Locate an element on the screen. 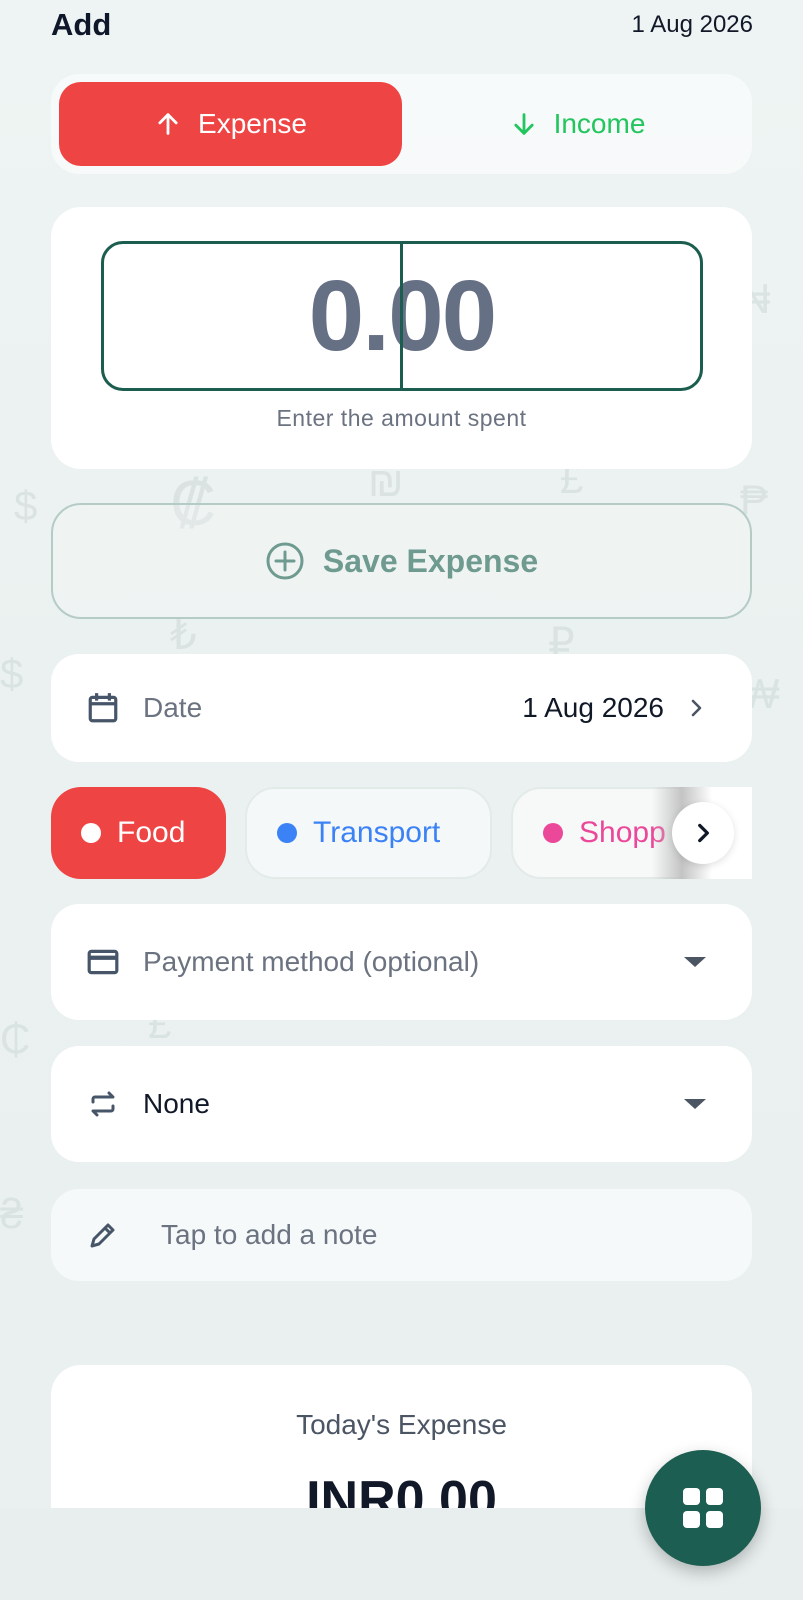 This screenshot has height=1600, width=803. category-chip-food: Food is located at coordinates (138, 833).